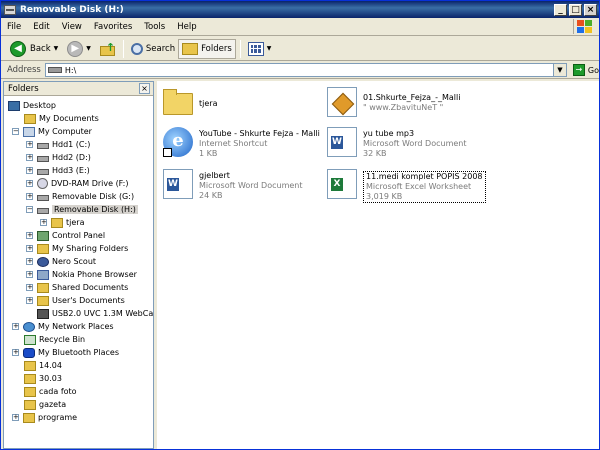 This screenshot has width=600, height=450. What do you see at coordinates (54, 70) in the screenshot?
I see `drive-icon` at bounding box center [54, 70].